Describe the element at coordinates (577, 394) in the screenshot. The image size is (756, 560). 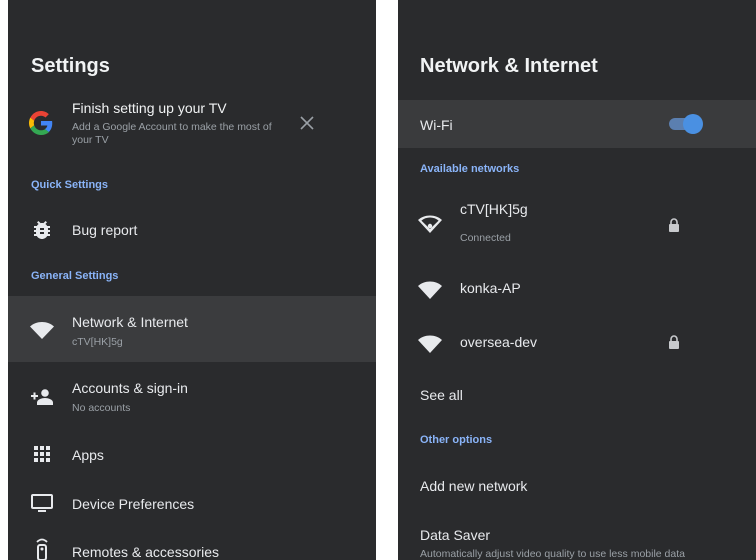
I see `see-all-item: See all` at that location.